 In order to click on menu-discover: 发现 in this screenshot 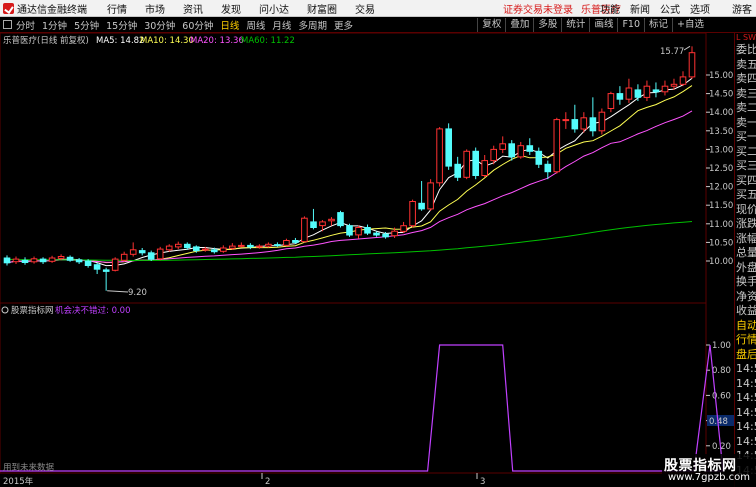, I will do `click(231, 8)`.